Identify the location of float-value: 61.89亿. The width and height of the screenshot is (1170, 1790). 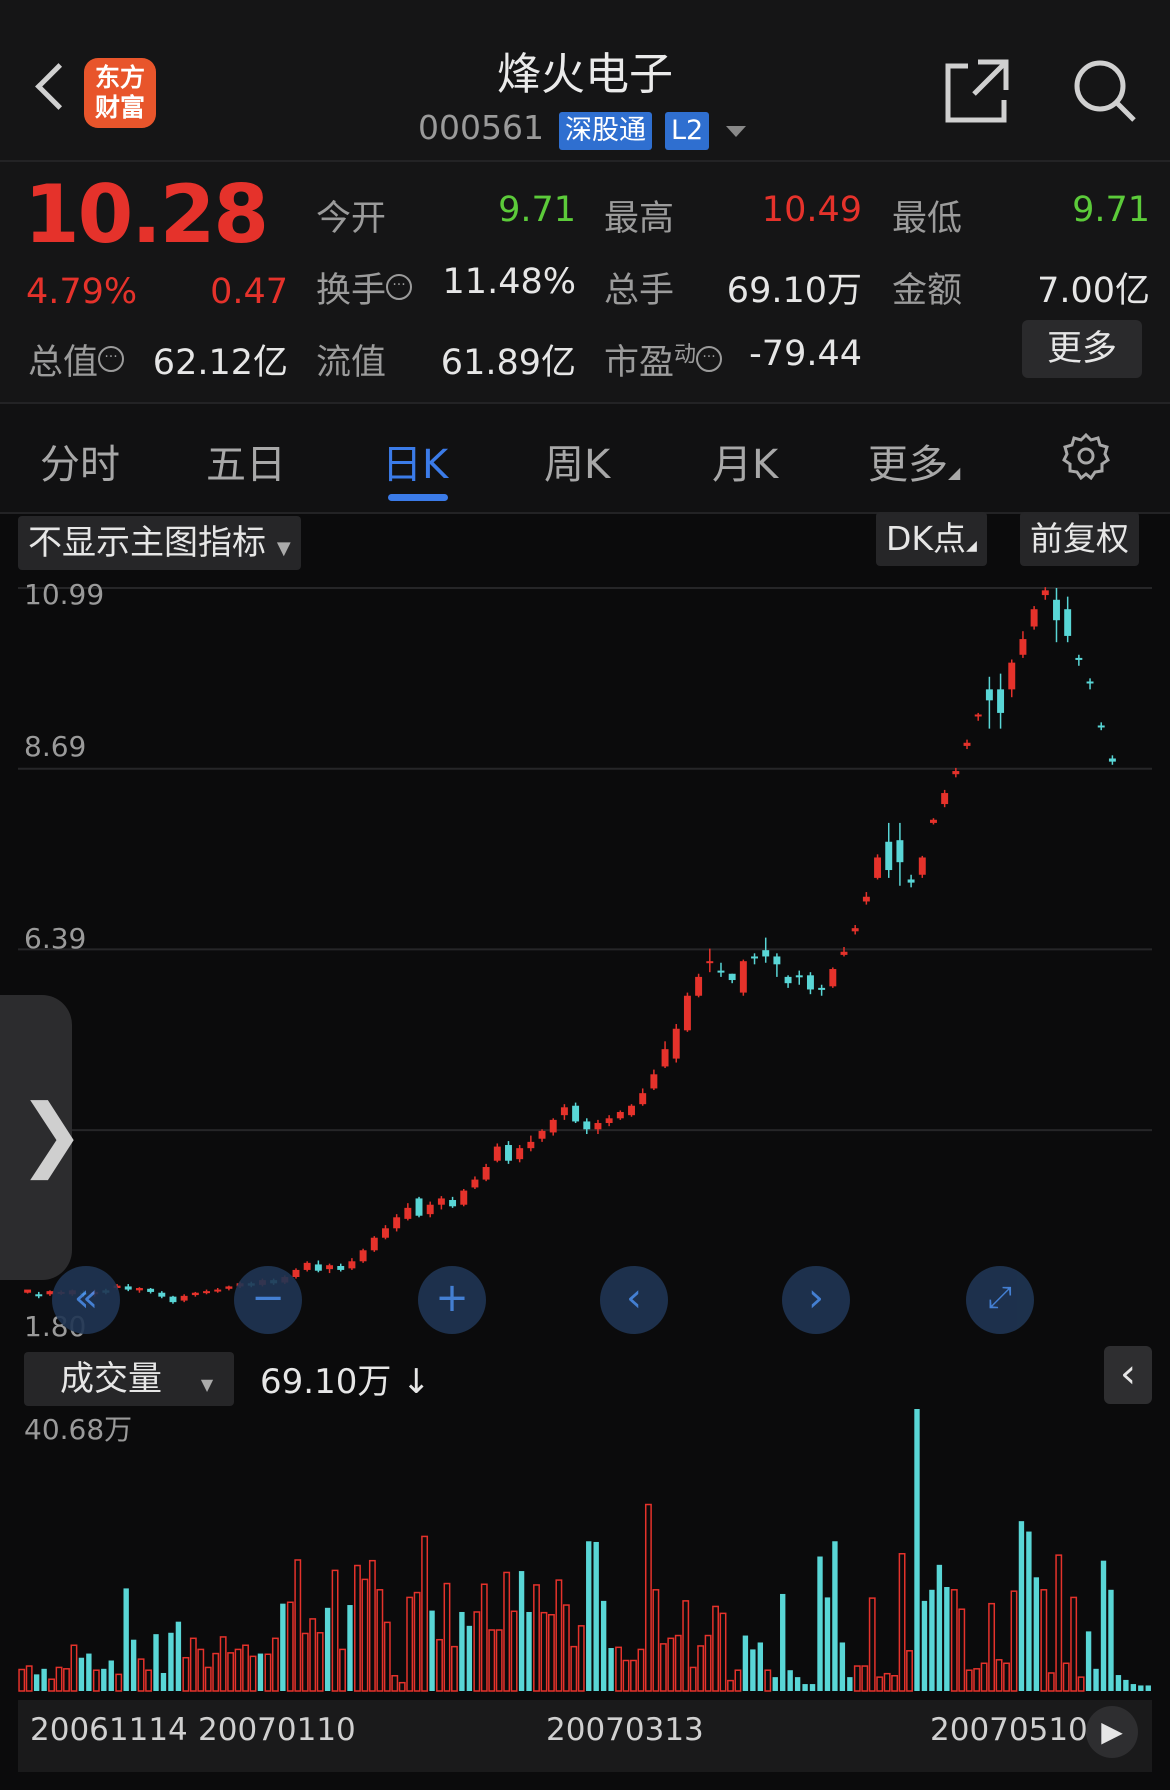
(508, 363).